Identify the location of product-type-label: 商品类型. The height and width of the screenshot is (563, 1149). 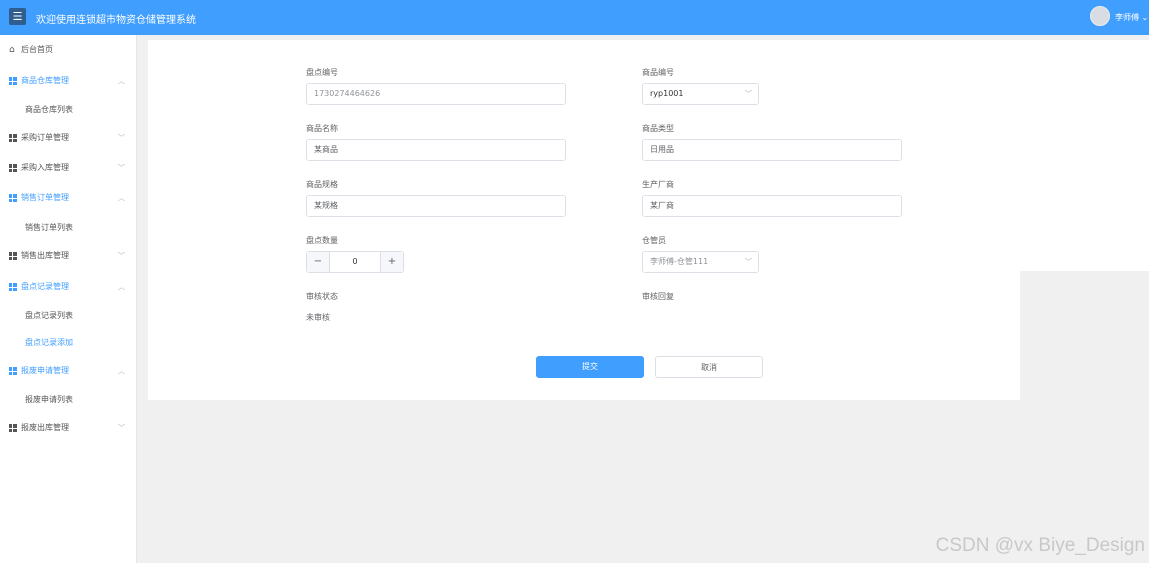
(658, 128).